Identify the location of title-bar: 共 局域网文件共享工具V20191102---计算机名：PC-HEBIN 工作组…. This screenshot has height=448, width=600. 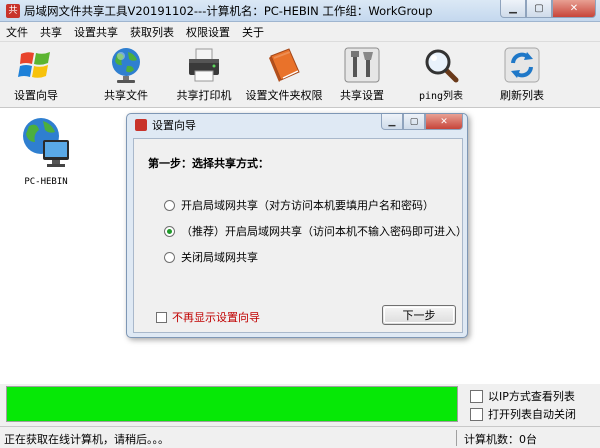
(300, 11).